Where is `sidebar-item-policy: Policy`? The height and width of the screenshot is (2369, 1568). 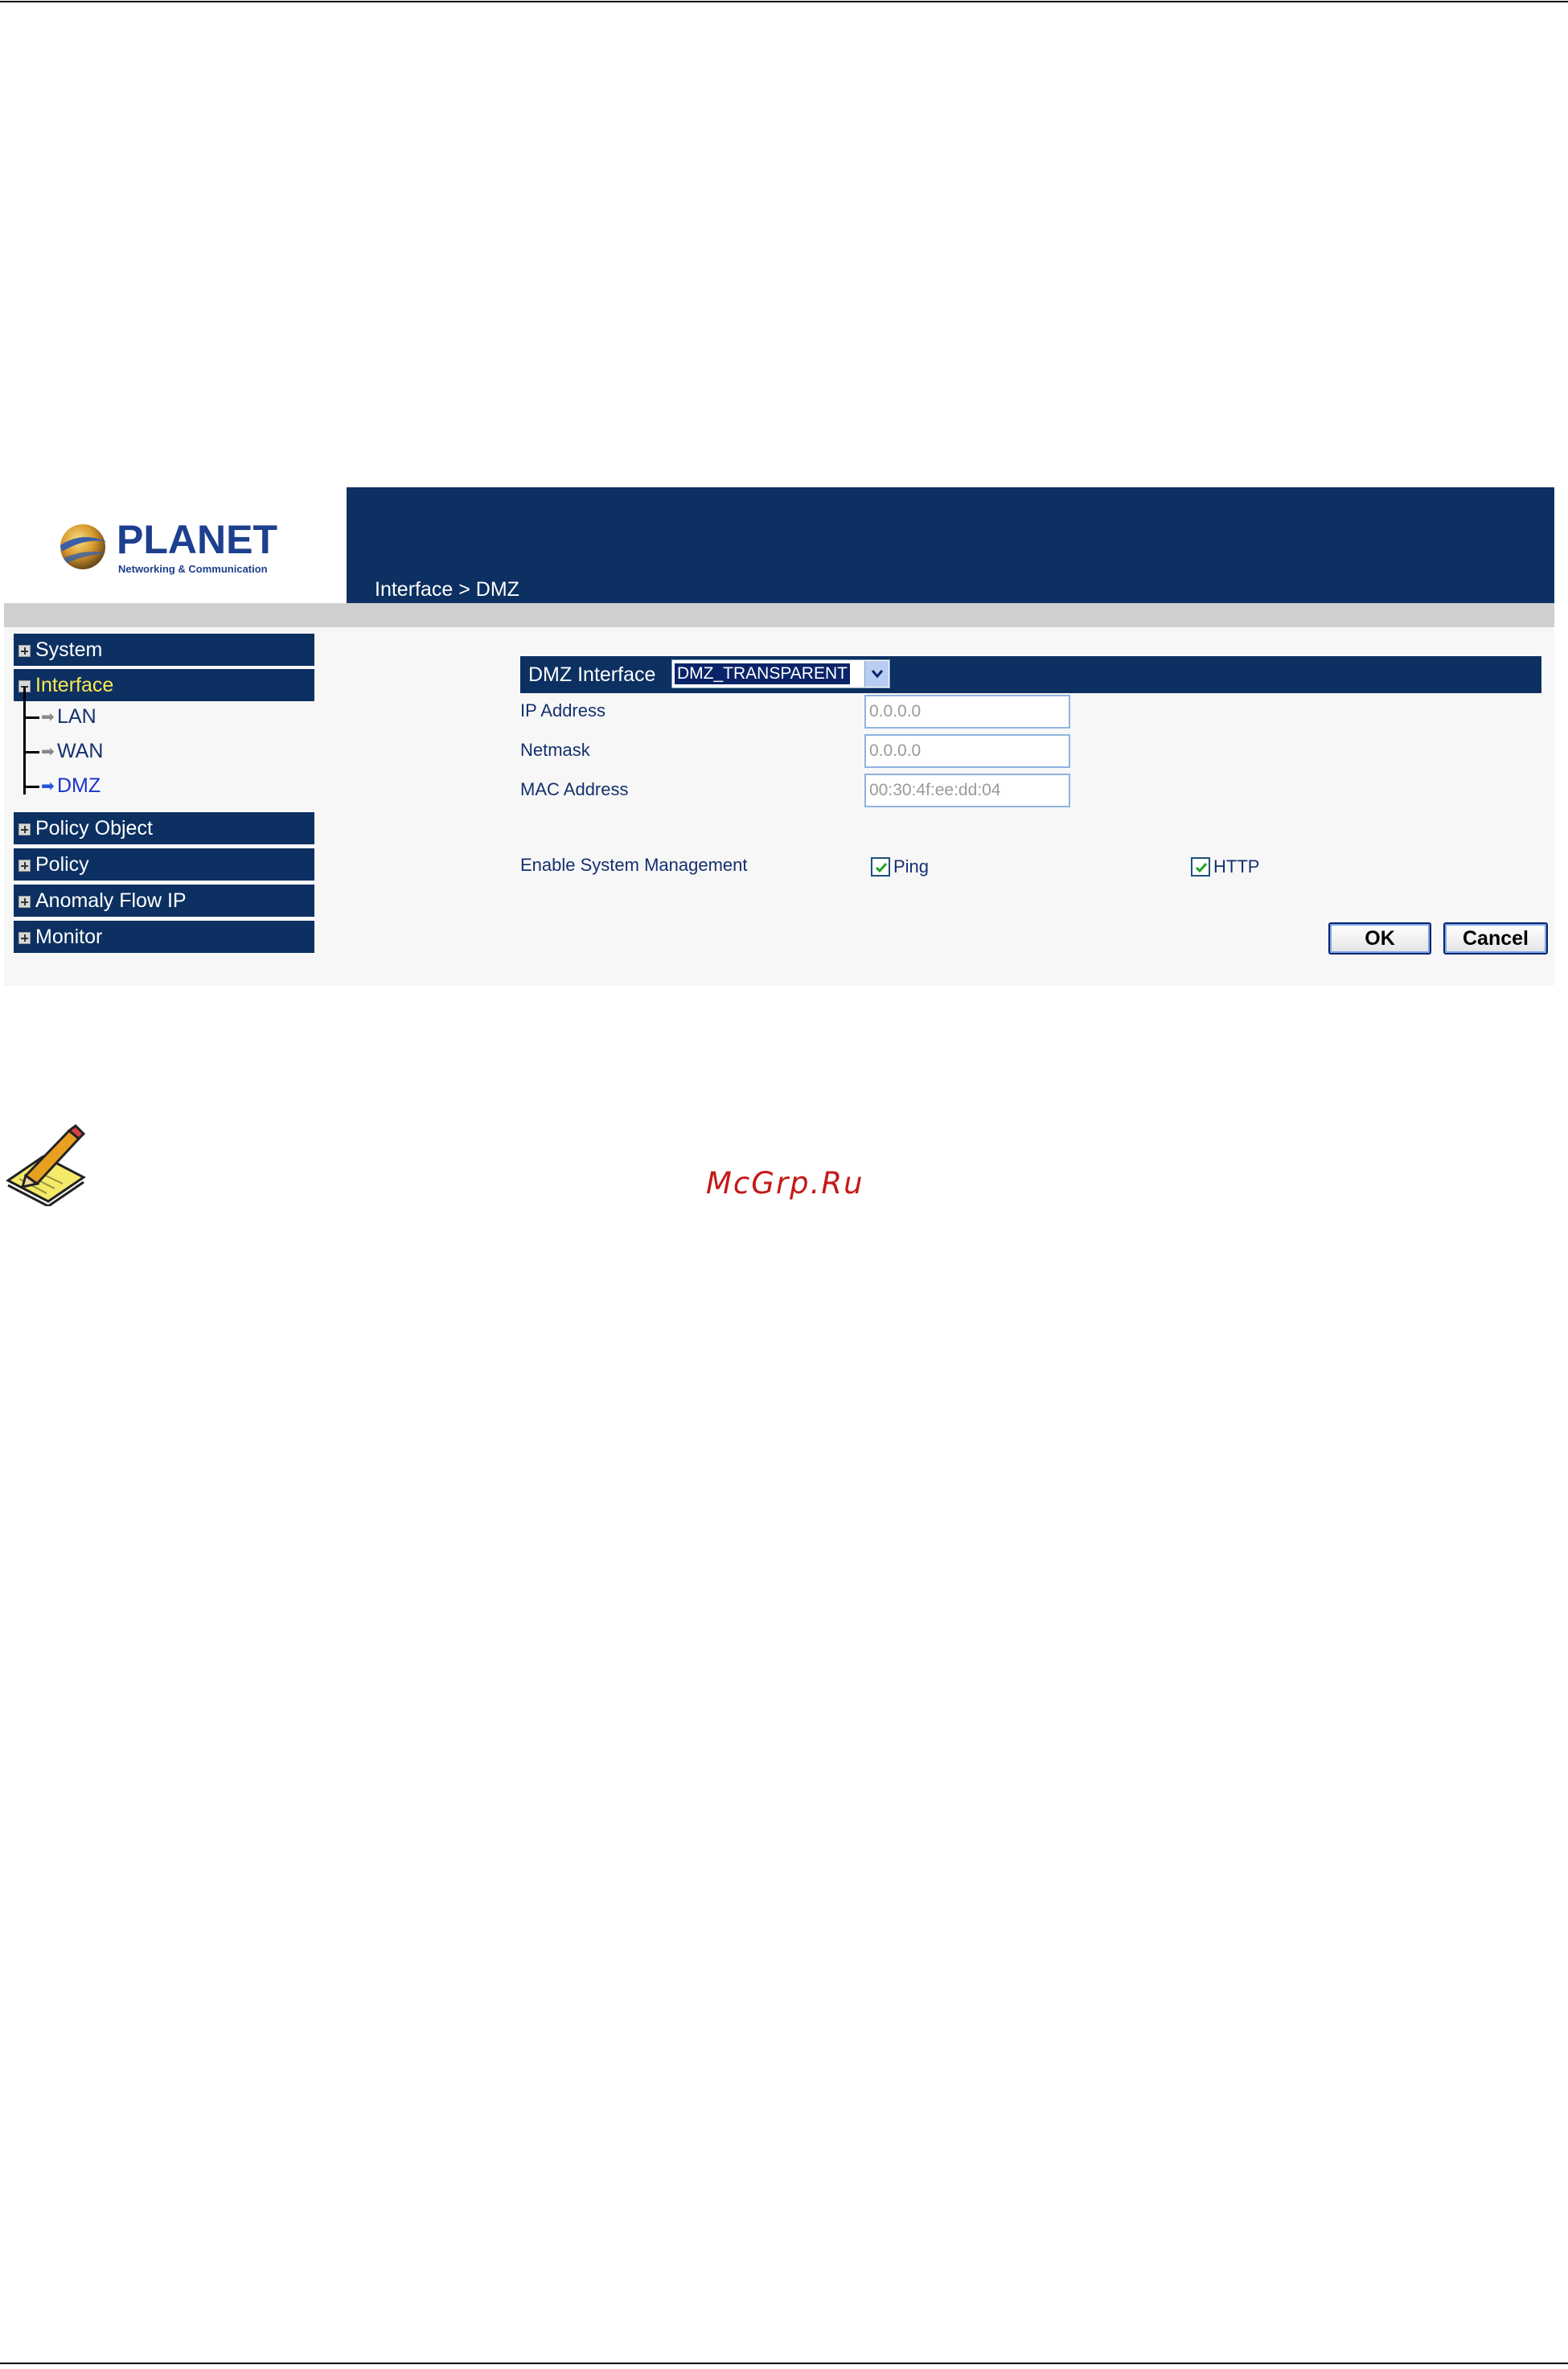
sidebar-item-policy: Policy is located at coordinates (164, 864).